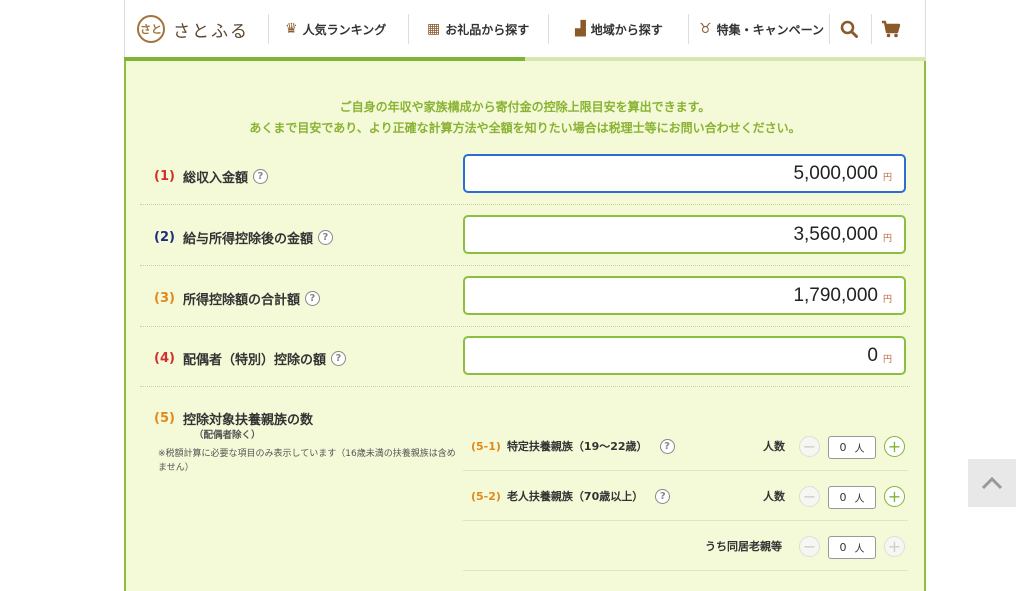 The width and height of the screenshot is (1024, 591). I want to click on intro-line-1: ご自身の年収や家族構成から寄付金の控除上限目安を算出できます。, so click(525, 107).